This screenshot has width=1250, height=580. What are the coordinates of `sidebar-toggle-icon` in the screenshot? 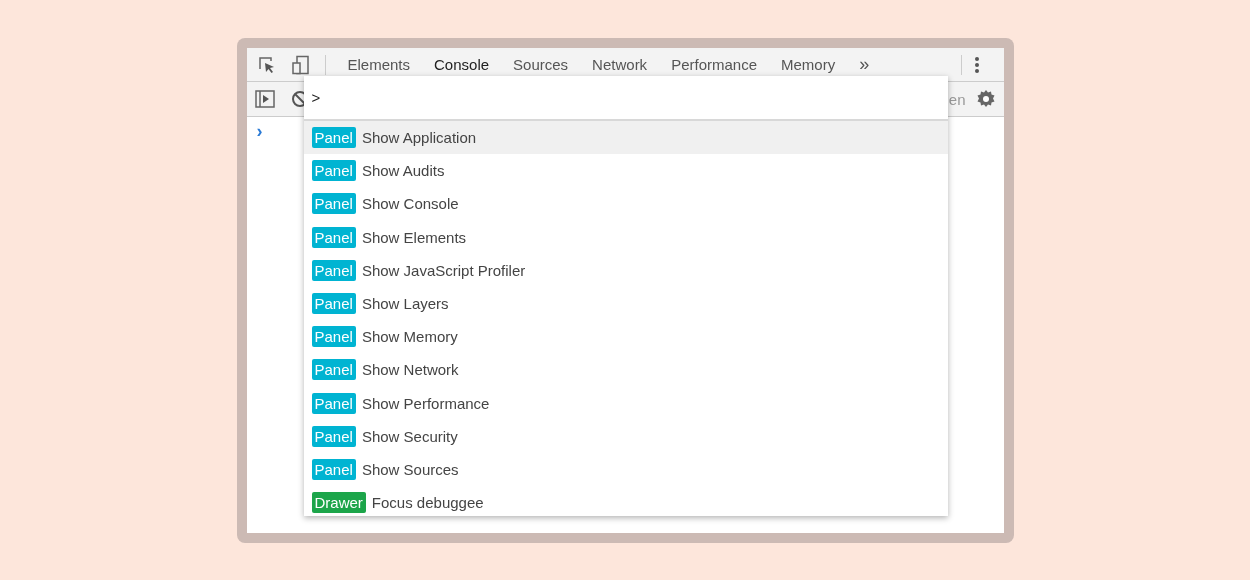 It's located at (264, 99).